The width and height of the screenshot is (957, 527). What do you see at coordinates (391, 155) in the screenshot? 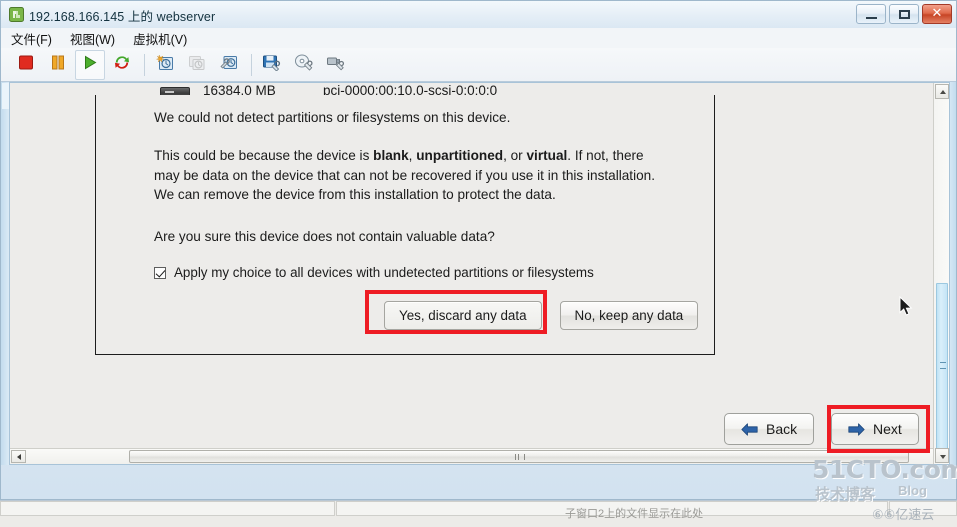
I see `dialog-keyword-blank: blank` at bounding box center [391, 155].